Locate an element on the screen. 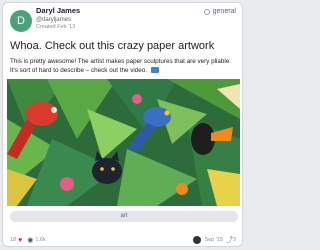 Image resolution: width=320 pixels, height=250 pixels. author-name: Daryl James is located at coordinates (58, 11).